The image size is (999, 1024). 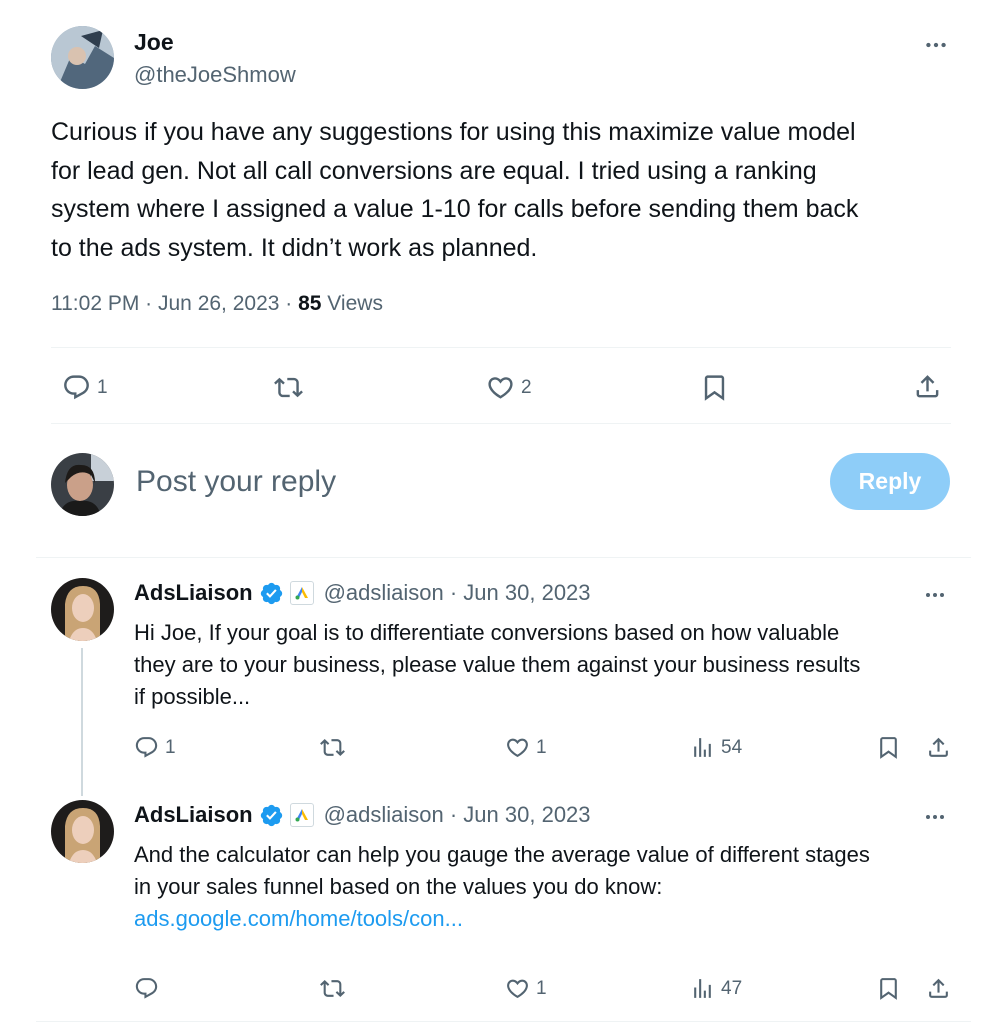 What do you see at coordinates (732, 988) in the screenshot?
I see `views-count: 47` at bounding box center [732, 988].